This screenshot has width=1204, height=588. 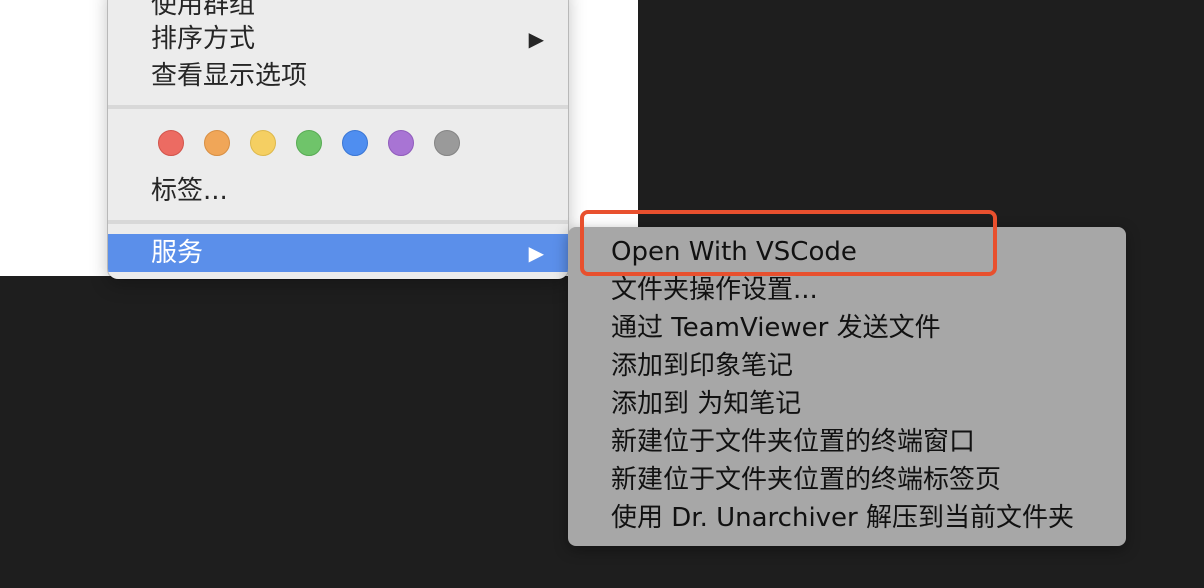 What do you see at coordinates (338, 253) in the screenshot?
I see `menu-item-services: 服务 ▶` at bounding box center [338, 253].